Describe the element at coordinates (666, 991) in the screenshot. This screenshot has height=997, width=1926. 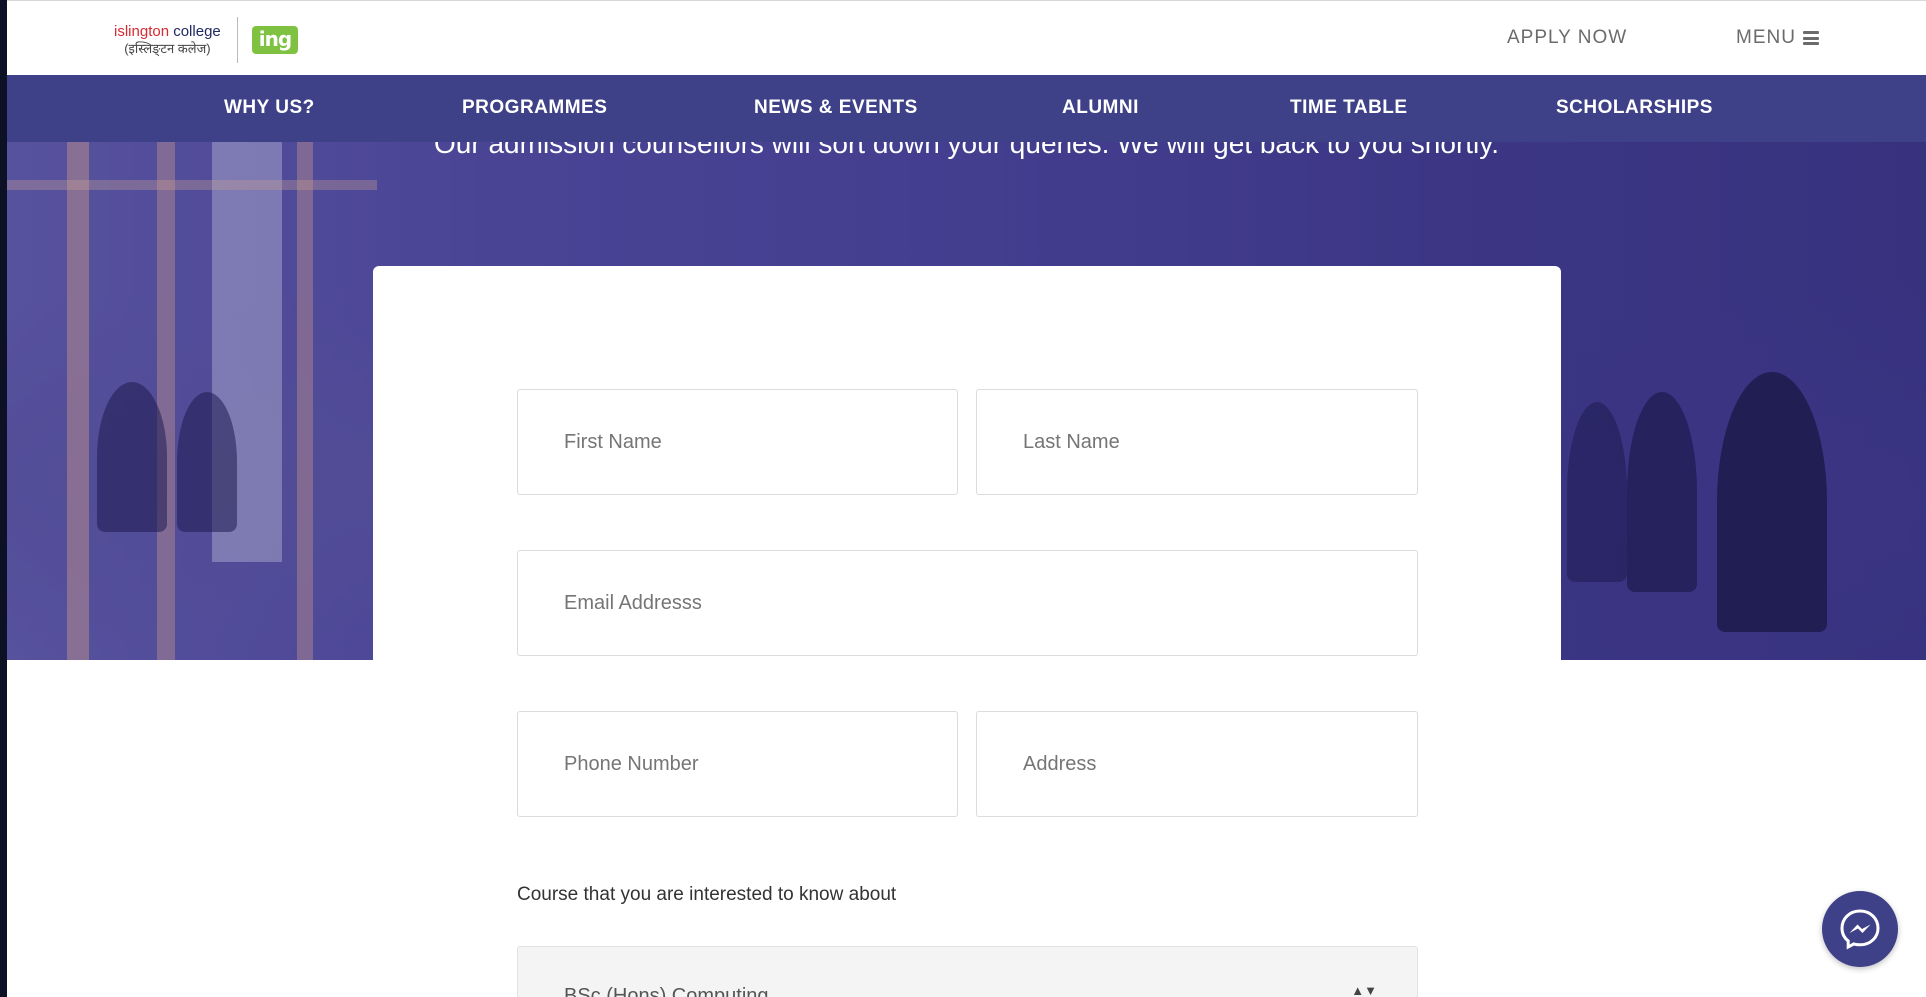
I see `course-select-value: BSc (Hons) Computing` at that location.